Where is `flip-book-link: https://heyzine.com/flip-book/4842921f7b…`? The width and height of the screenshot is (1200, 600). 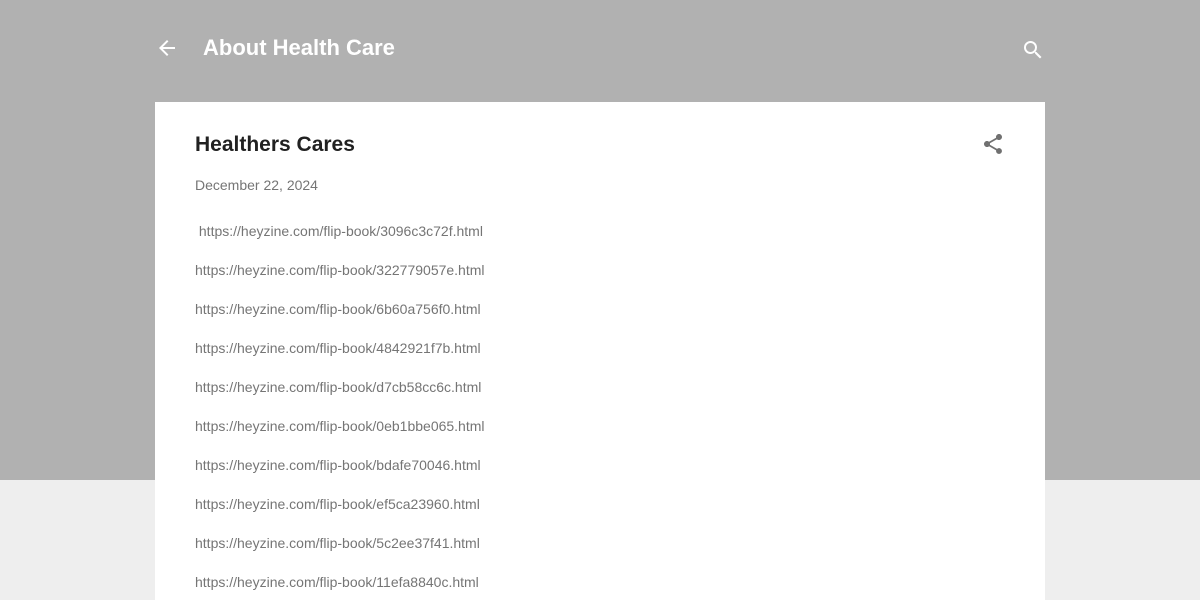
flip-book-link: https://heyzine.com/flip-book/4842921f7b… is located at coordinates (338, 348).